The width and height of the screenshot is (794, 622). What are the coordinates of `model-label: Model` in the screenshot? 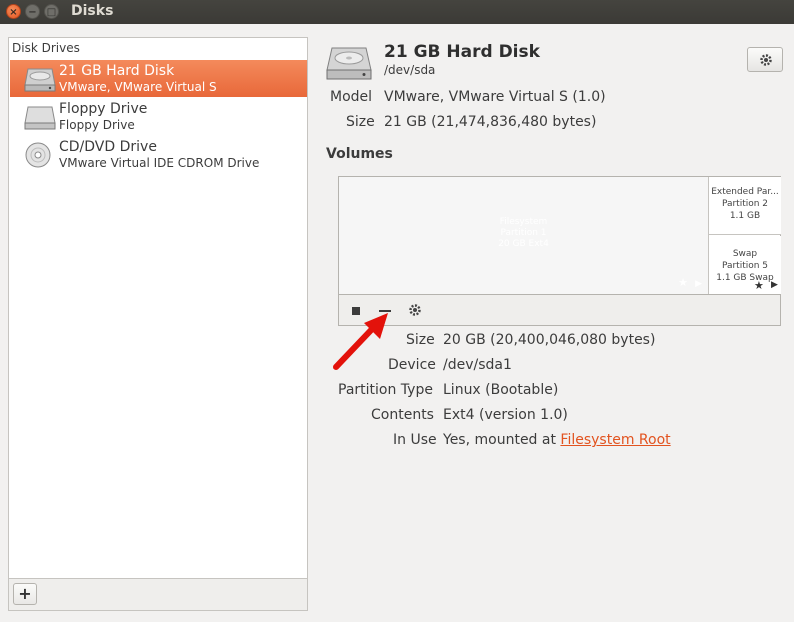 It's located at (351, 97).